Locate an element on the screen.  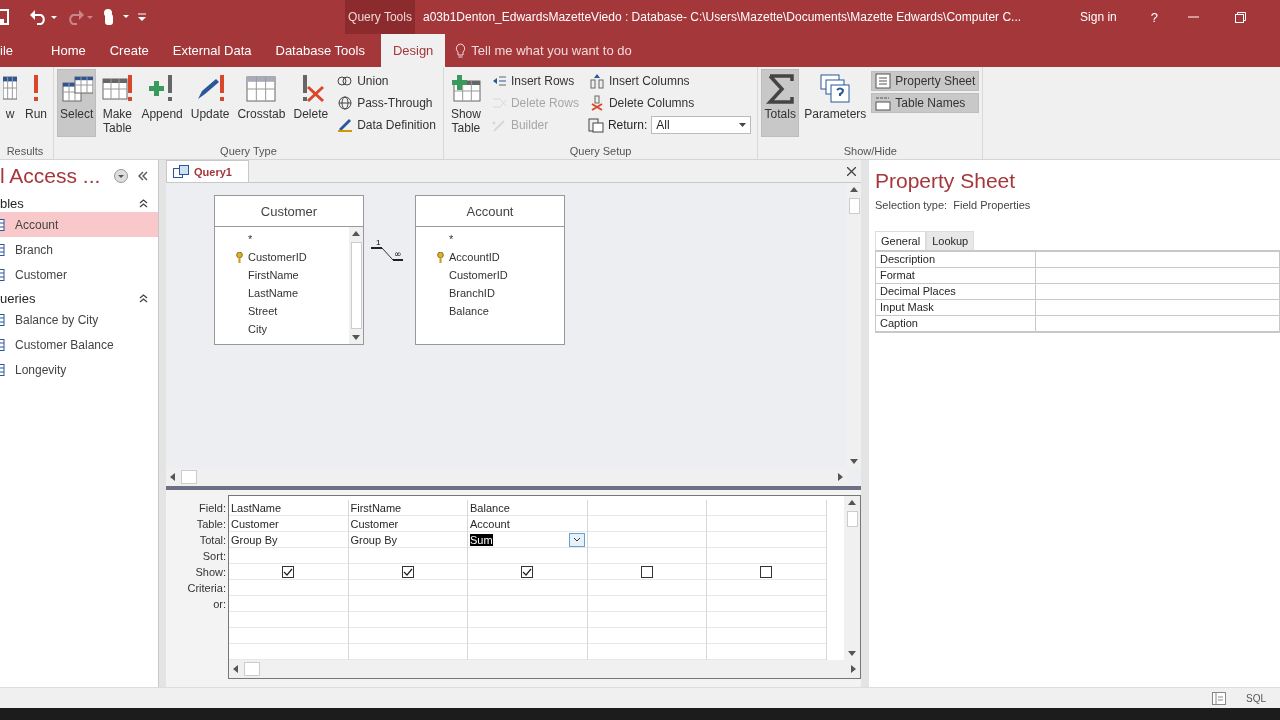
ribbon-button: Insert Columns is located at coordinates (669, 81).